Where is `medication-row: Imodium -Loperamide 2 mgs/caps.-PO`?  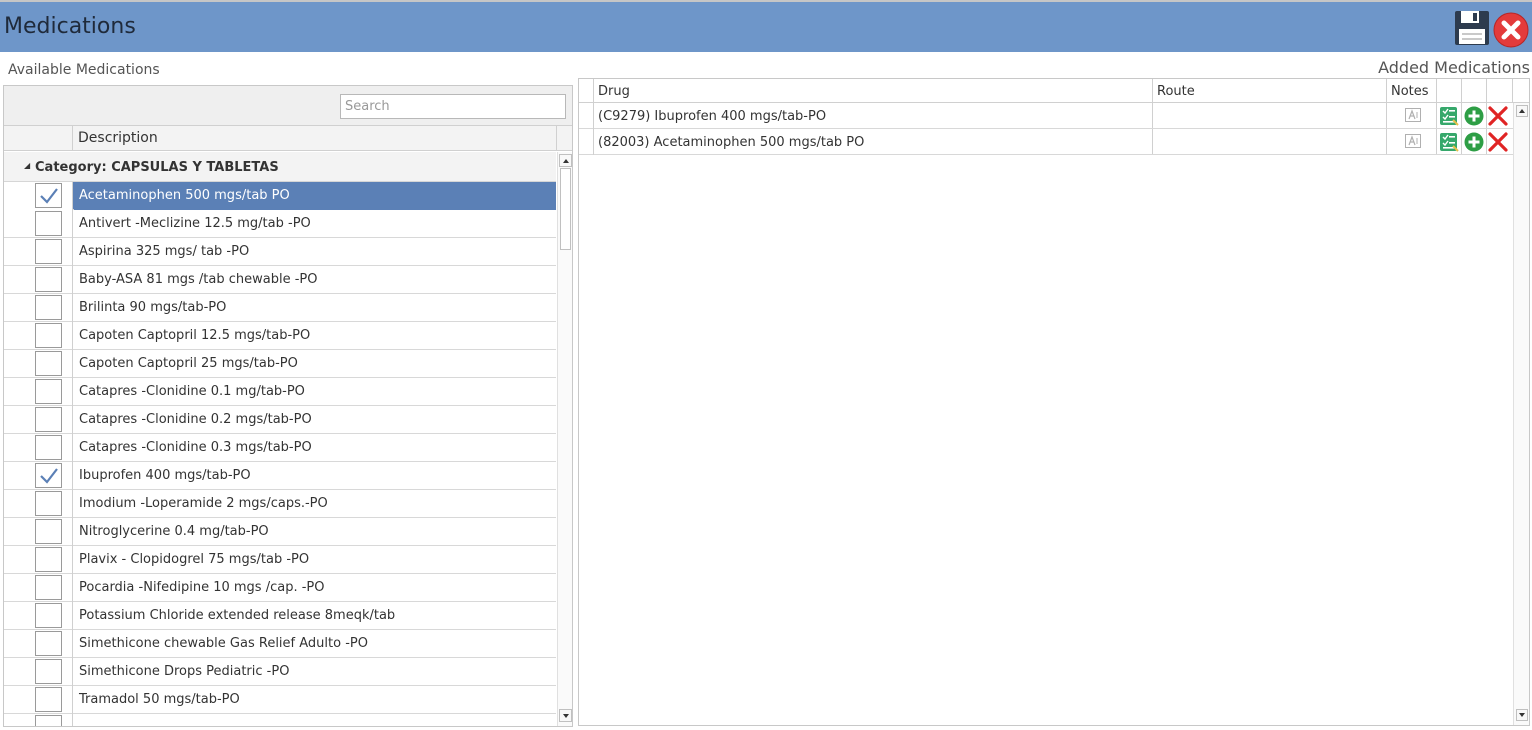
medication-row: Imodium -Loperamide 2 mgs/caps.-PO is located at coordinates (280, 504).